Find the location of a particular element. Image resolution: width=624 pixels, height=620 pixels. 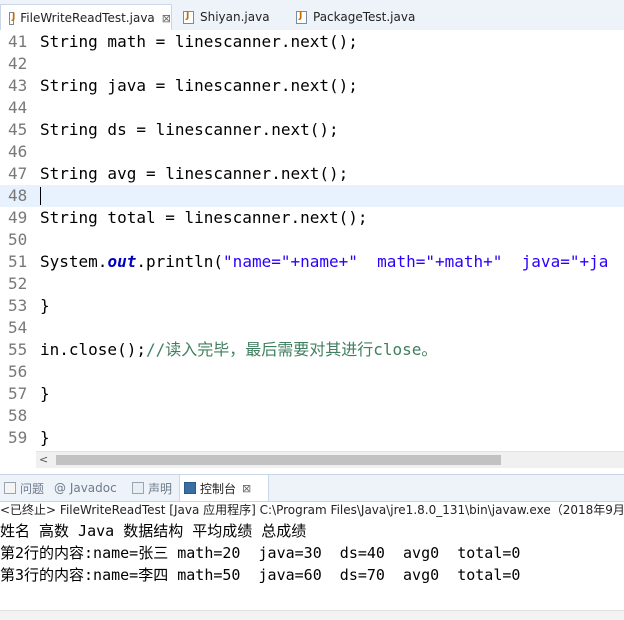

console-icon is located at coordinates (190, 488).